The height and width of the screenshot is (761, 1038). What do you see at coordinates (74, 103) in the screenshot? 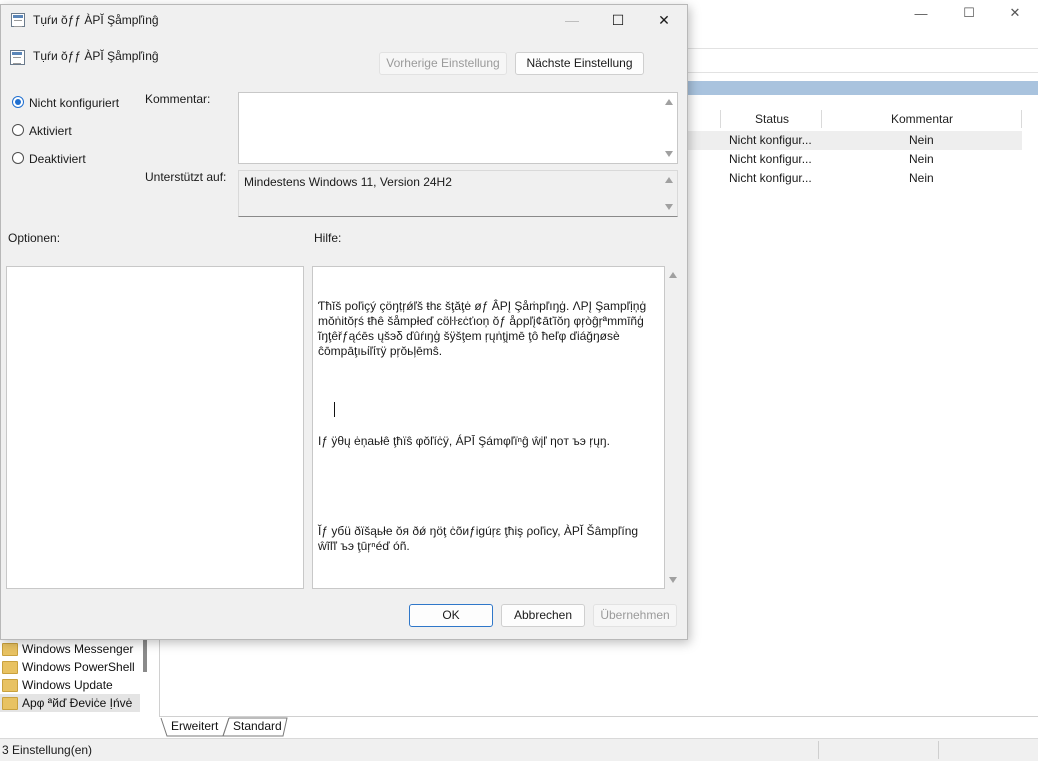
I see `radio-label: Nicht konfiguriert` at bounding box center [74, 103].